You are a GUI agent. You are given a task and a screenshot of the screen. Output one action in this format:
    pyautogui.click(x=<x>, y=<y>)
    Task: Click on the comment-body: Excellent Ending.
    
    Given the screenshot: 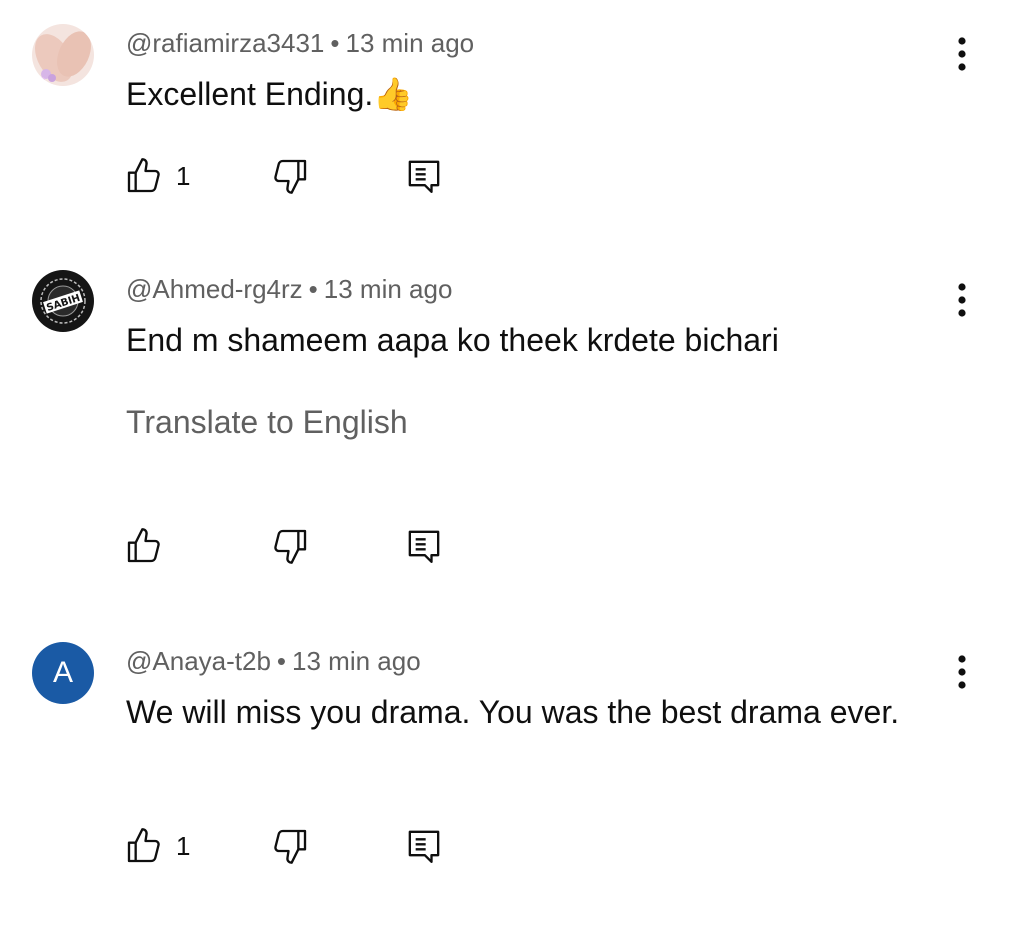 What is the action you would take?
    pyautogui.click(x=250, y=94)
    